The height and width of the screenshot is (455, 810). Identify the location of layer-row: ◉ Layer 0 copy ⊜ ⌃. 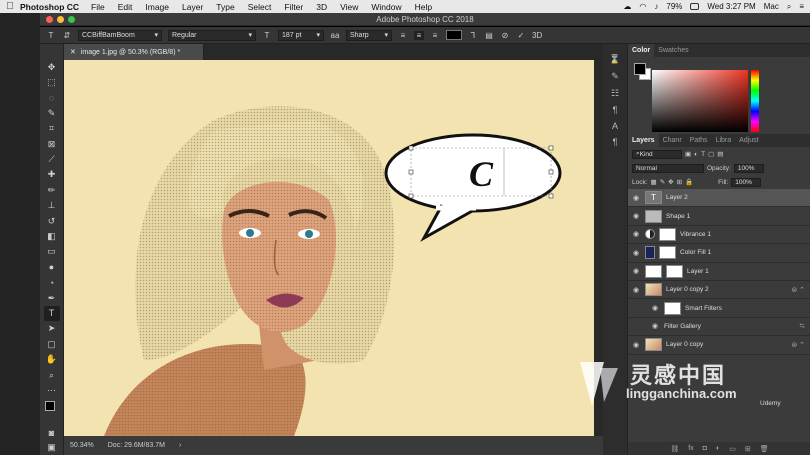
(719, 345).